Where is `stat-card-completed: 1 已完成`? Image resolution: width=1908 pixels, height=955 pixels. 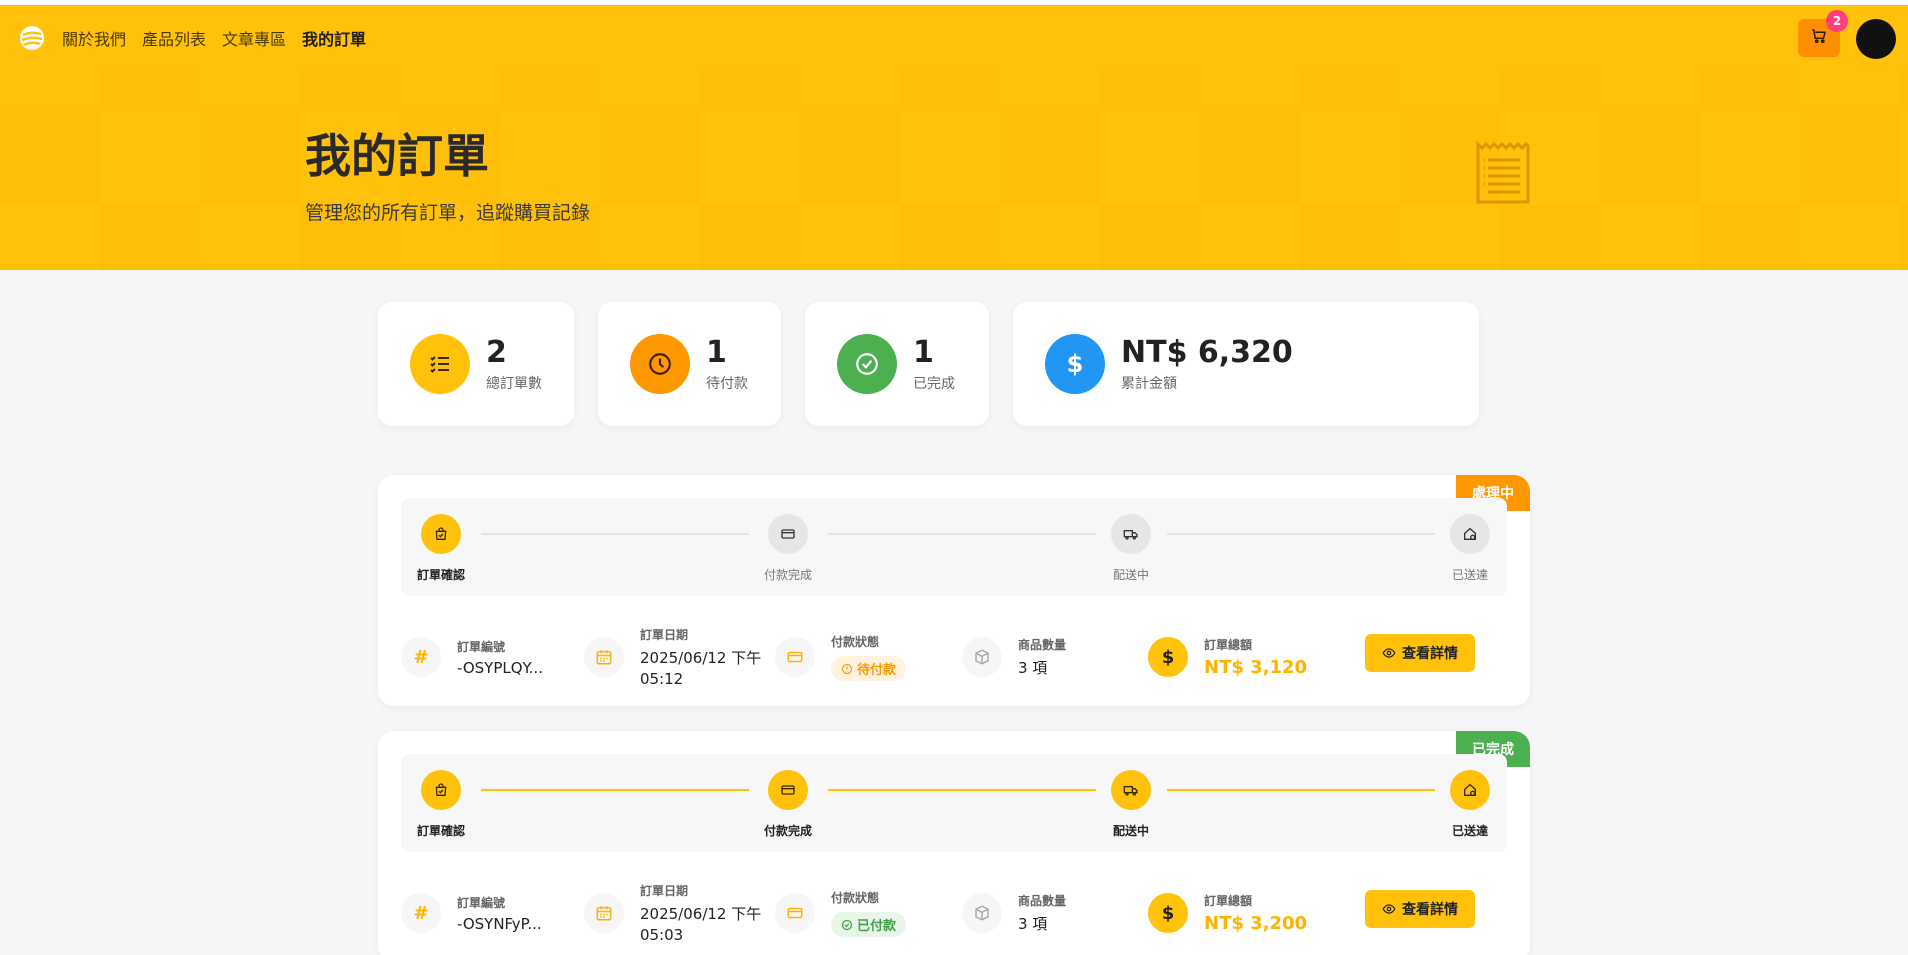
stat-card-completed: 1 已完成 is located at coordinates (897, 364).